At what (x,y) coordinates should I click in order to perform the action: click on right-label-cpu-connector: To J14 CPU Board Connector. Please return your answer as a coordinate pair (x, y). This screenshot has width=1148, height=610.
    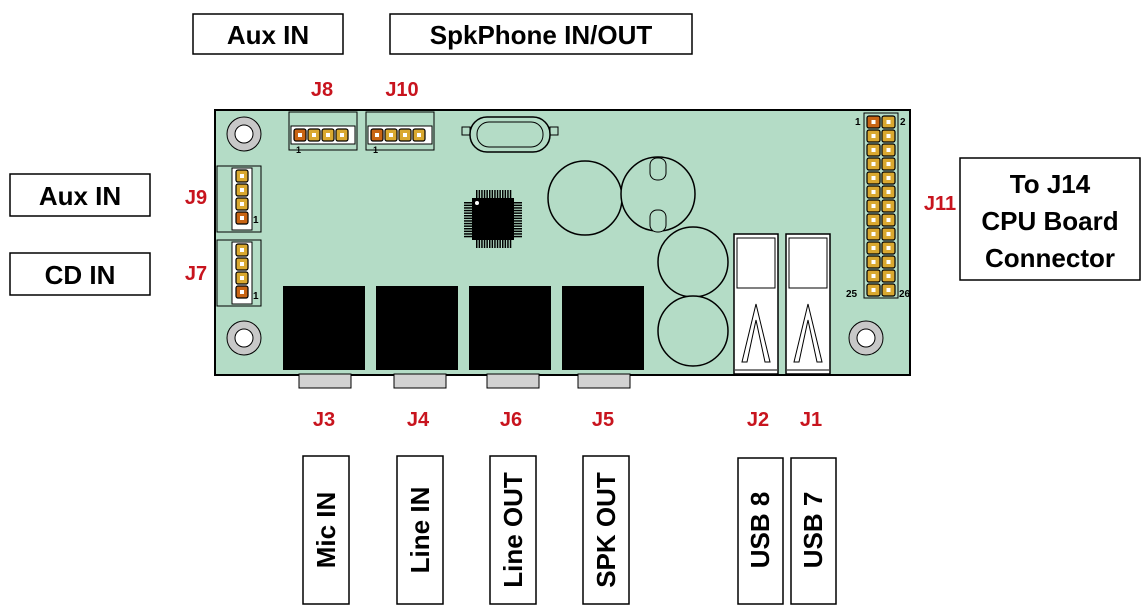
    Looking at the image, I should click on (1050, 219).